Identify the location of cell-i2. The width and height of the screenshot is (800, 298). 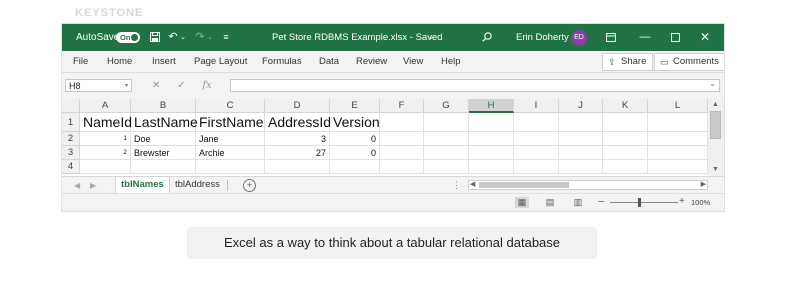
(536, 139).